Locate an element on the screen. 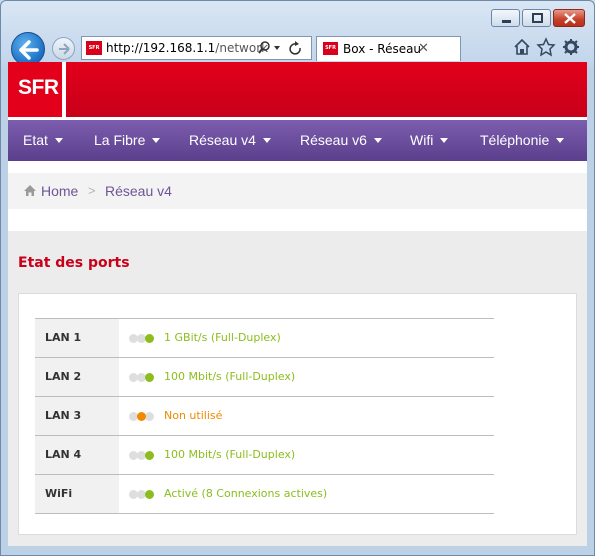 This screenshot has width=595, height=556. address-bar: SFR http://192.168.1.1/network is located at coordinates (196, 48).